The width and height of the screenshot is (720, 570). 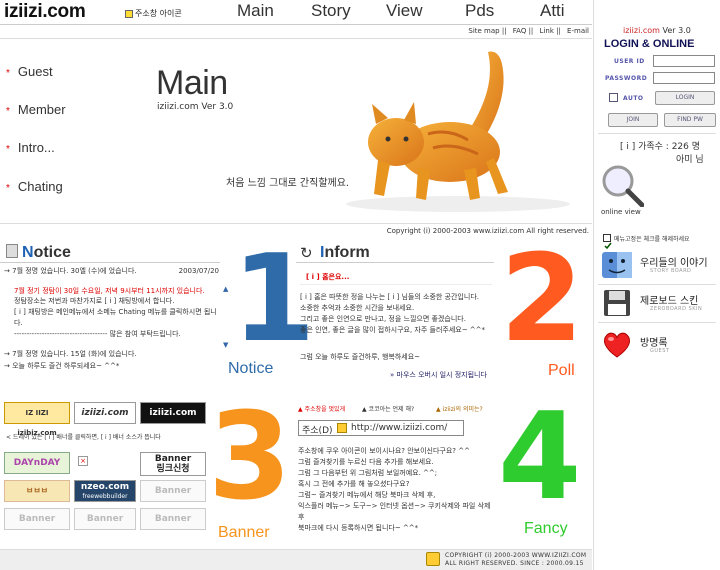 I want to click on guestbook-menu: 방명록 GUEST, so click(x=657, y=346).